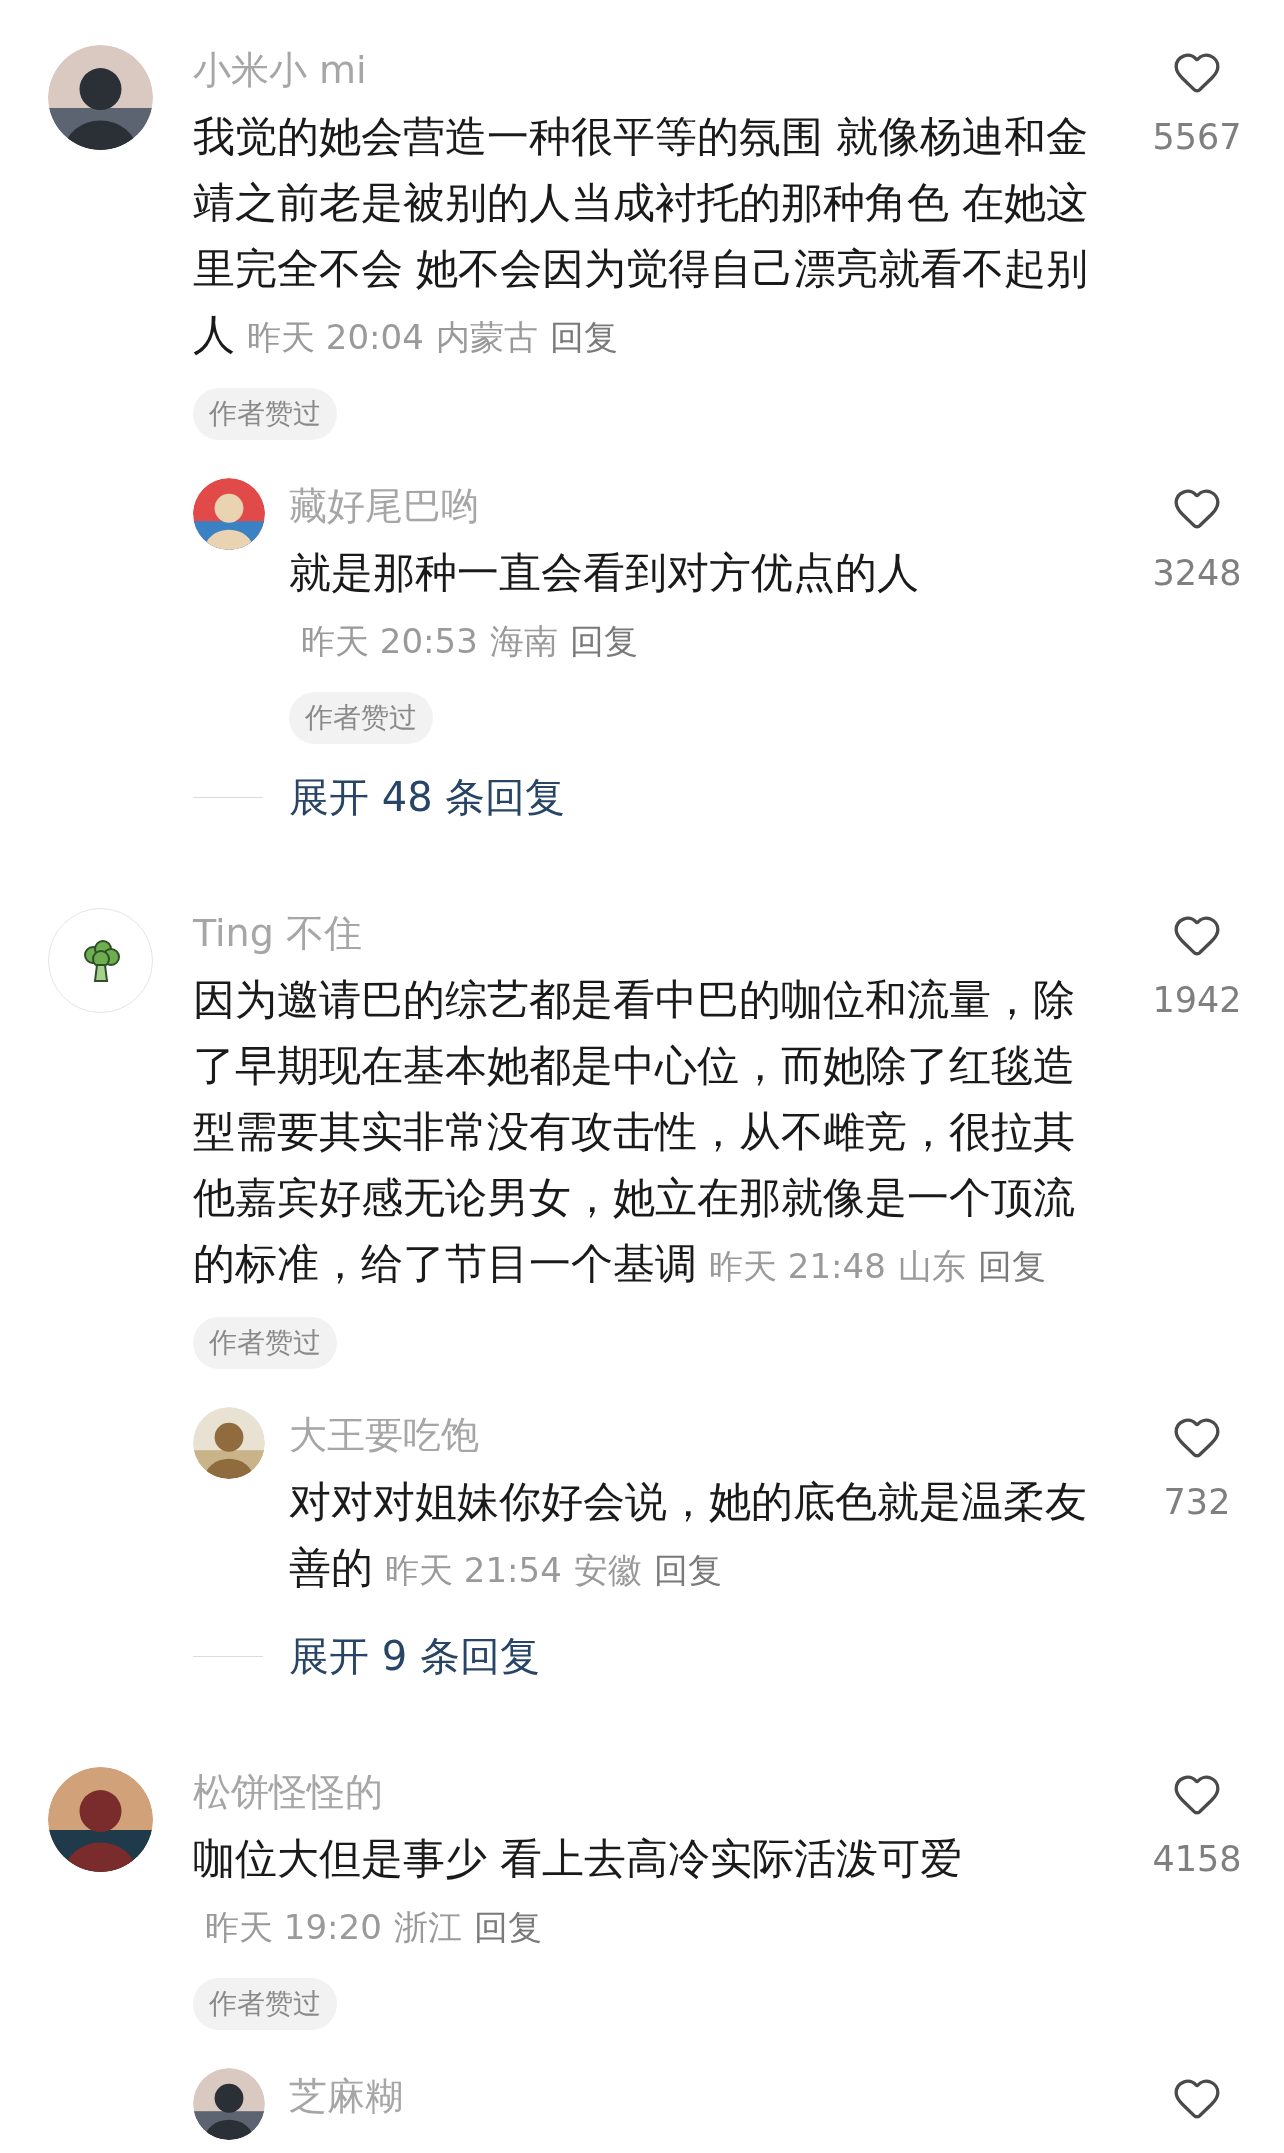 The image size is (1284, 2153). Describe the element at coordinates (384, 506) in the screenshot. I see `username: 藏好尾巴哟` at that location.